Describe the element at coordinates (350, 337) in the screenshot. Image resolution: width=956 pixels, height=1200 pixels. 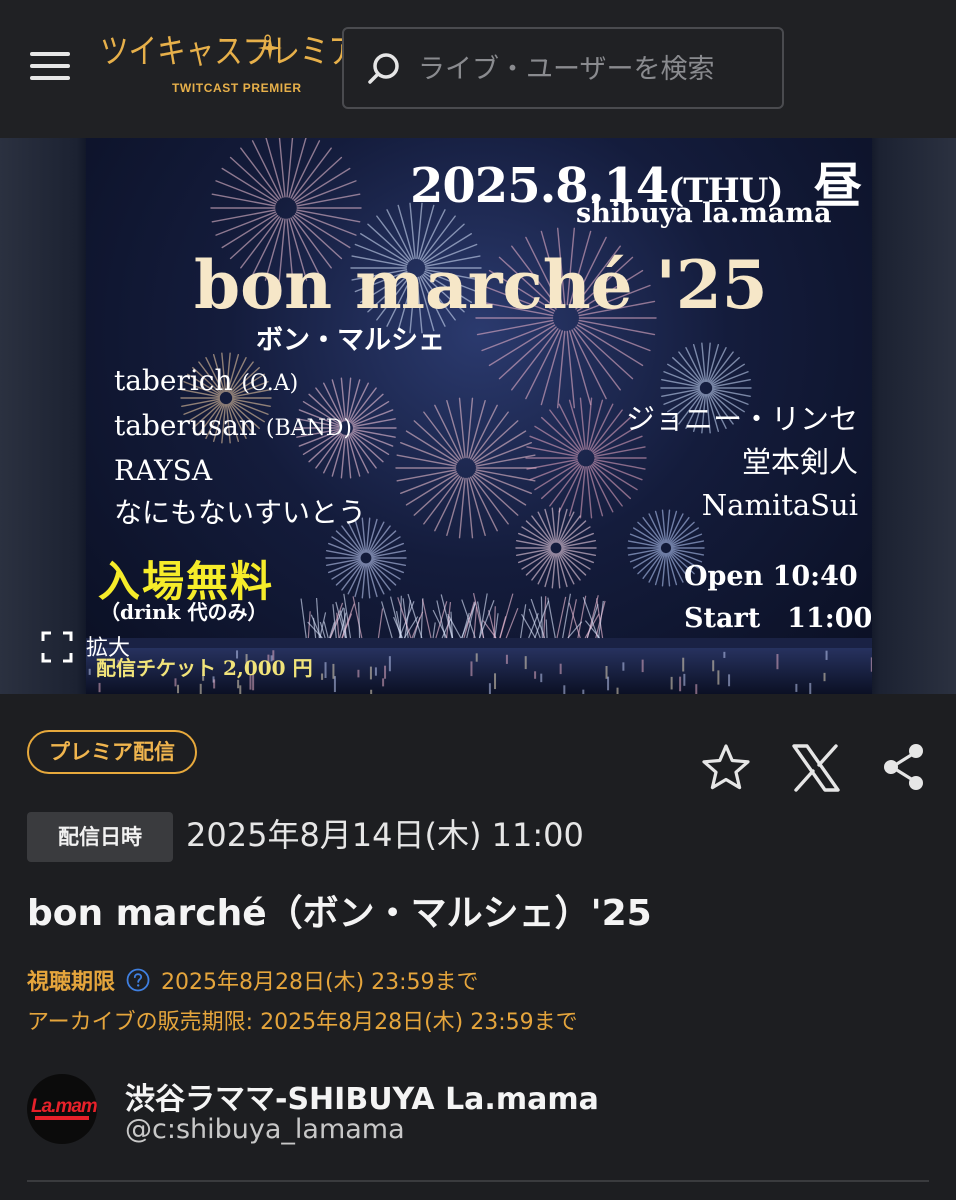
I see `poster-title-kana: ボン・マルシェ` at that location.